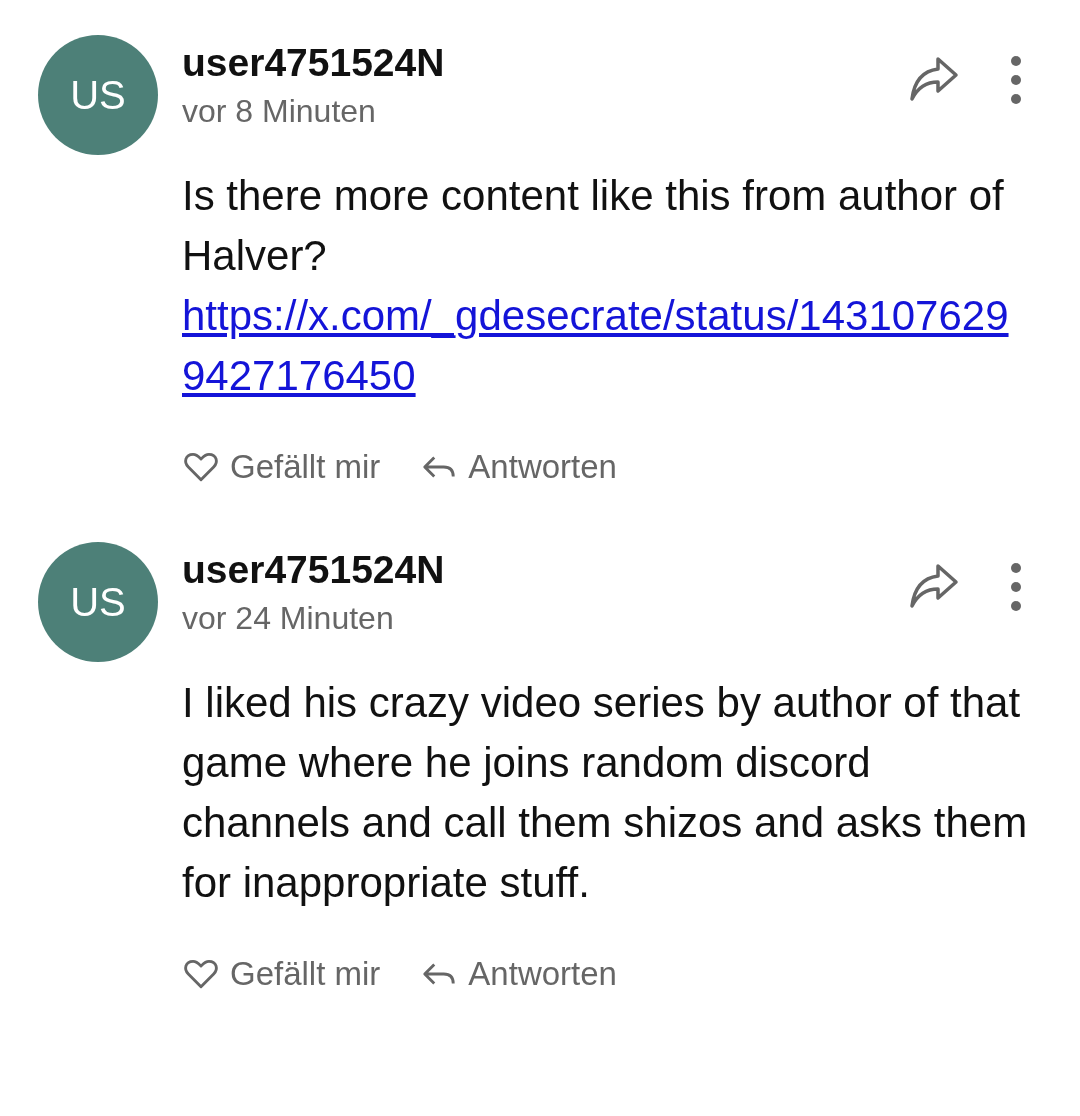 The image size is (1080, 1116). What do you see at coordinates (606, 346) in the screenshot?
I see `link: https://x.com/_gdesecrate/status/1431076299427176450` at bounding box center [606, 346].